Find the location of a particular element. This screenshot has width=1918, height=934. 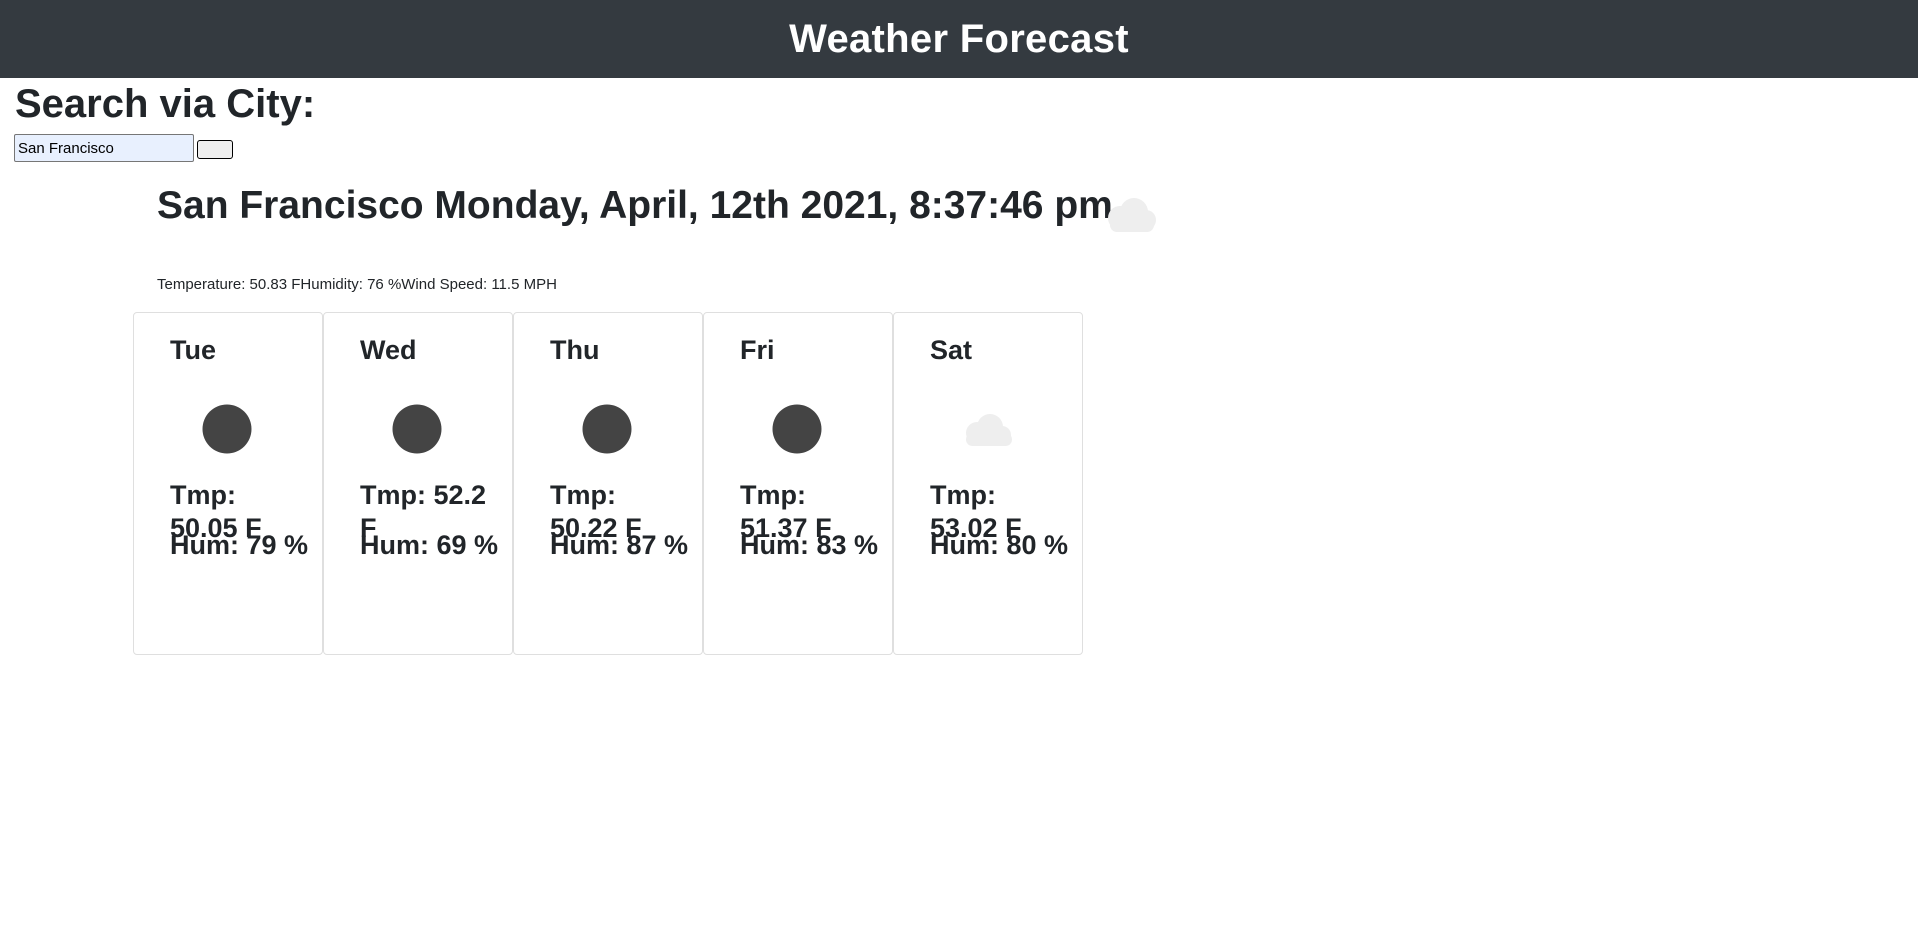

search-heading: Search via City: is located at coordinates (165, 104).